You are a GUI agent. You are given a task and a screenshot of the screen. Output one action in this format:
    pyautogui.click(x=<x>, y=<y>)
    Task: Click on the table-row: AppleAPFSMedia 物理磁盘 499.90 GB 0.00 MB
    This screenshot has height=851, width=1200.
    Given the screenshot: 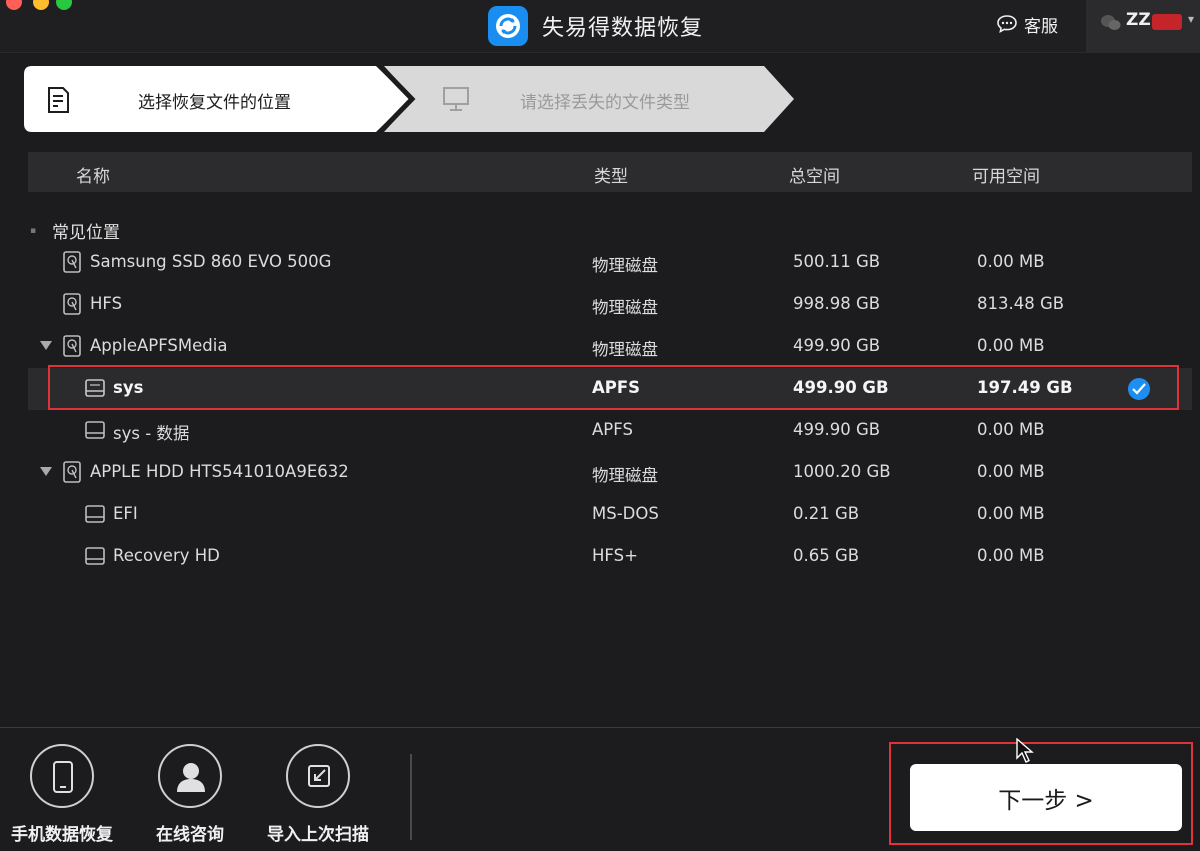 What is the action you would take?
    pyautogui.click(x=610, y=347)
    